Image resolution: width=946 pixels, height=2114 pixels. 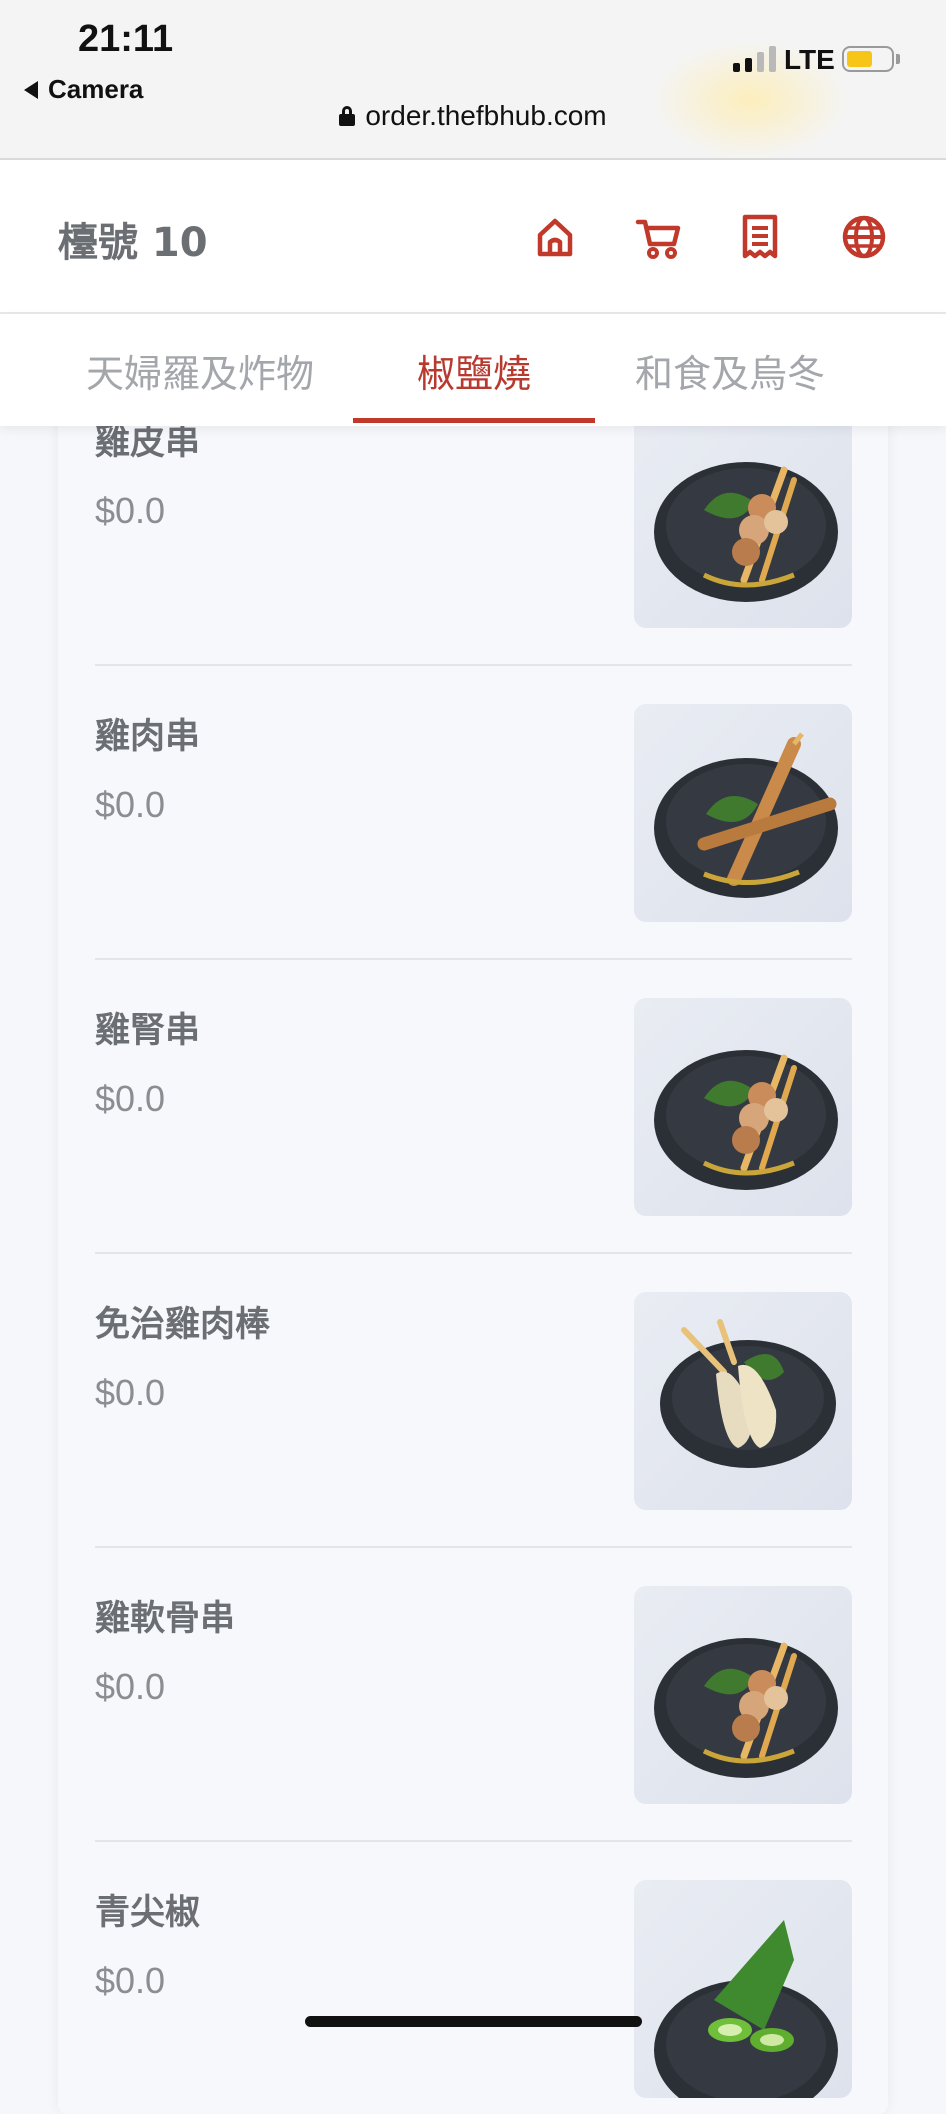 What do you see at coordinates (200, 370) in the screenshot?
I see `tab-tempura-fried: 天婦羅及炸物` at bounding box center [200, 370].